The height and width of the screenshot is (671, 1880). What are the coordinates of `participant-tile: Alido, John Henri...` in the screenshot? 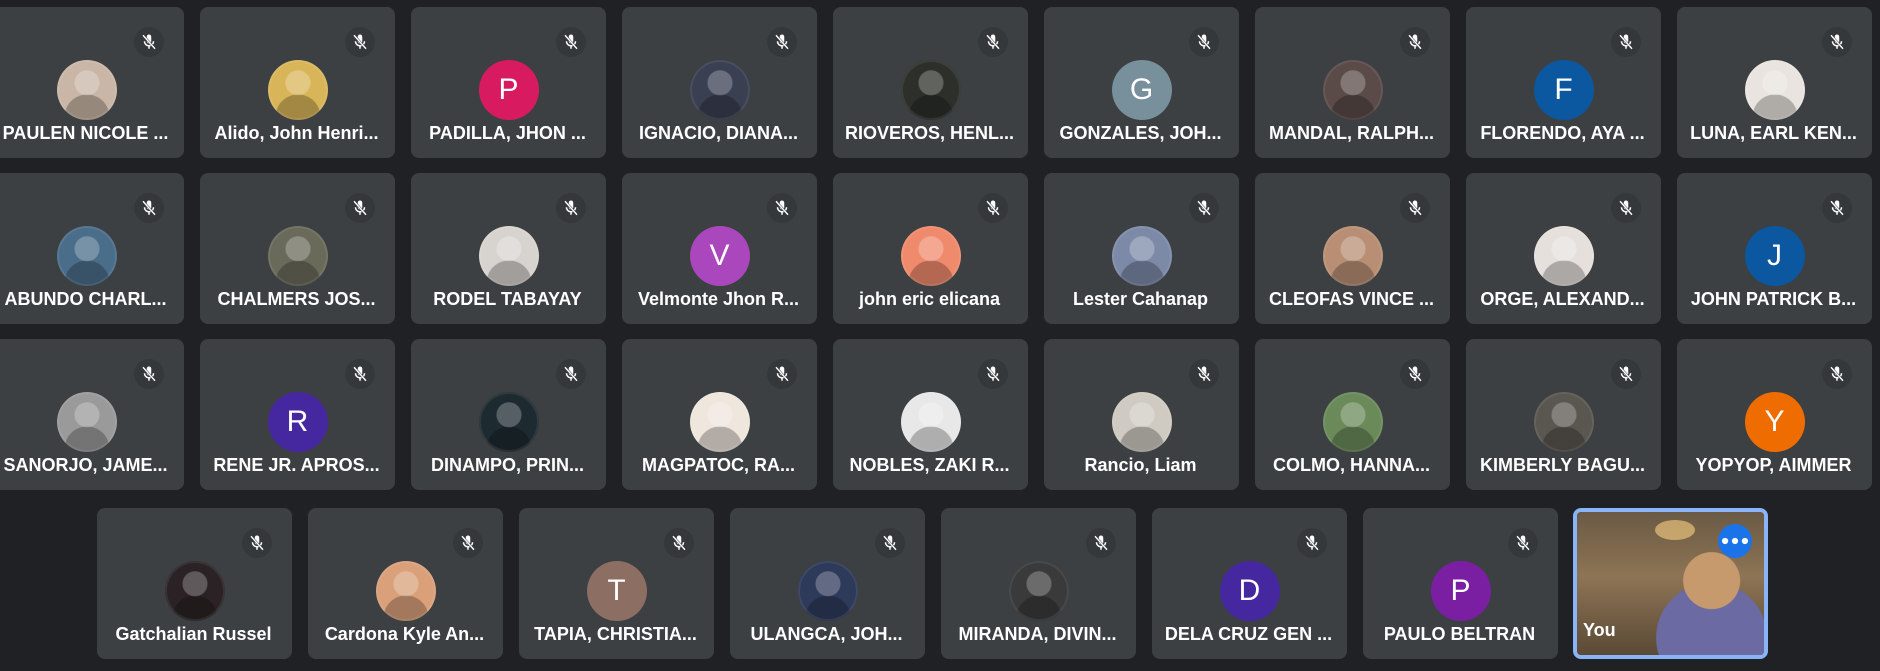 It's located at (297, 82).